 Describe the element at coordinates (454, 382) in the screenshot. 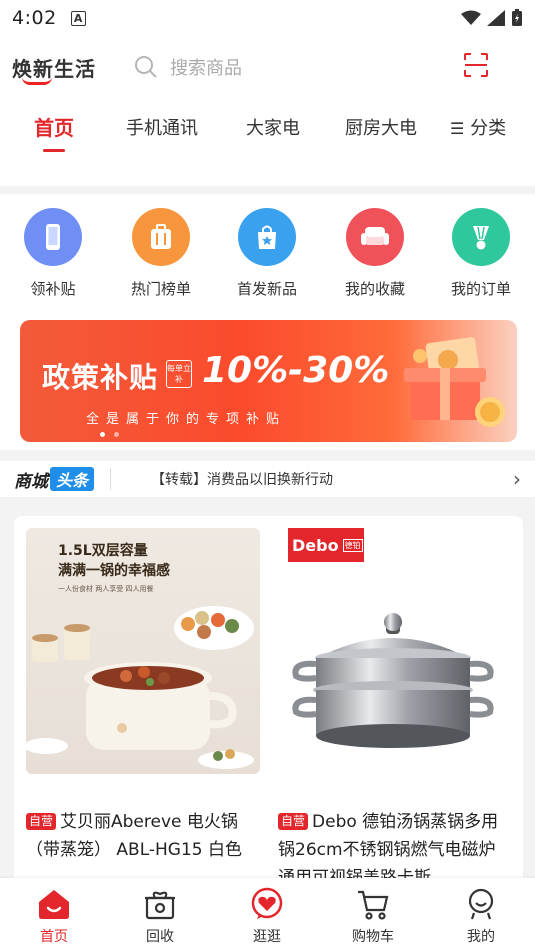

I see `gift-box-icon` at that location.